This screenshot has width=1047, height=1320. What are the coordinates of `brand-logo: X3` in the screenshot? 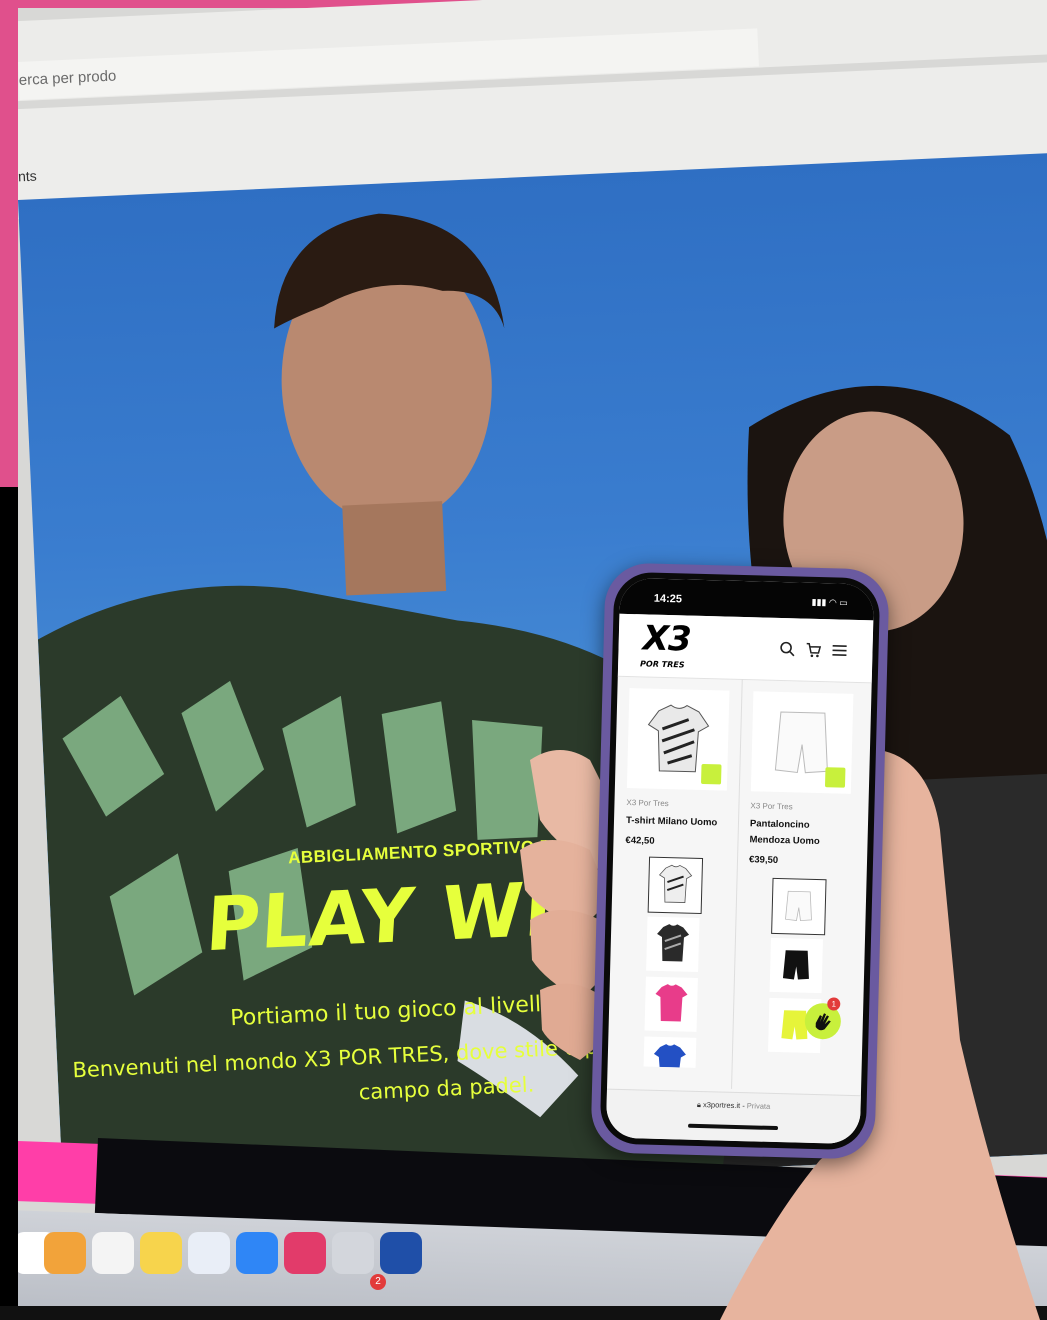 It's located at (666, 638).